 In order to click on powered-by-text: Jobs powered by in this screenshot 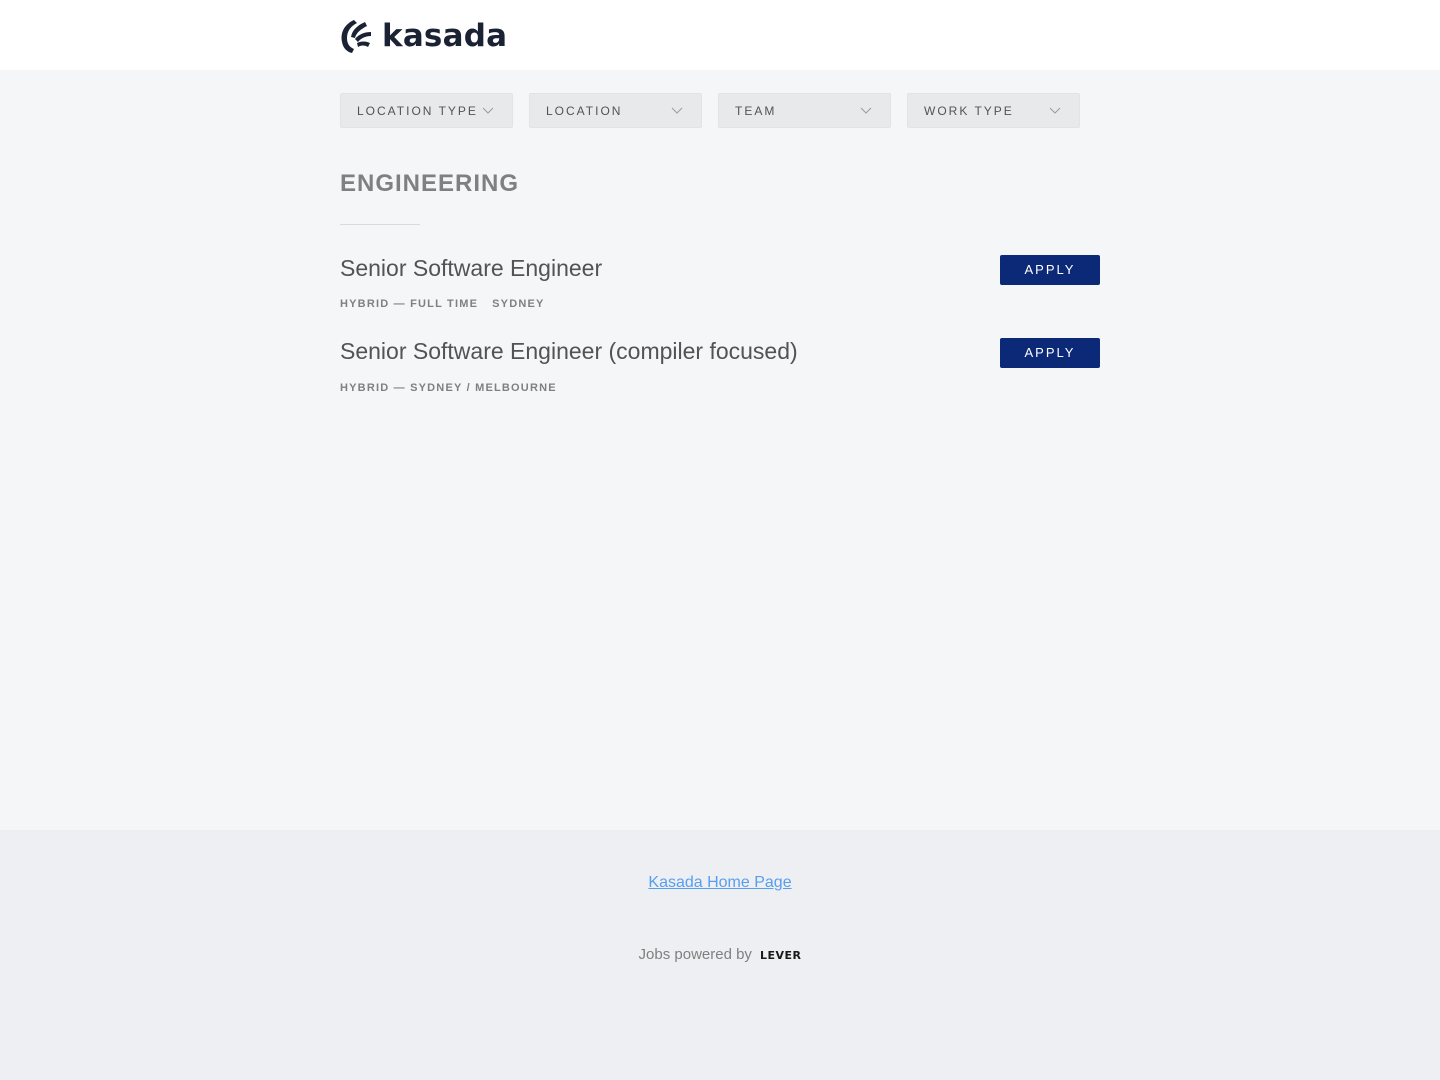, I will do `click(695, 954)`.